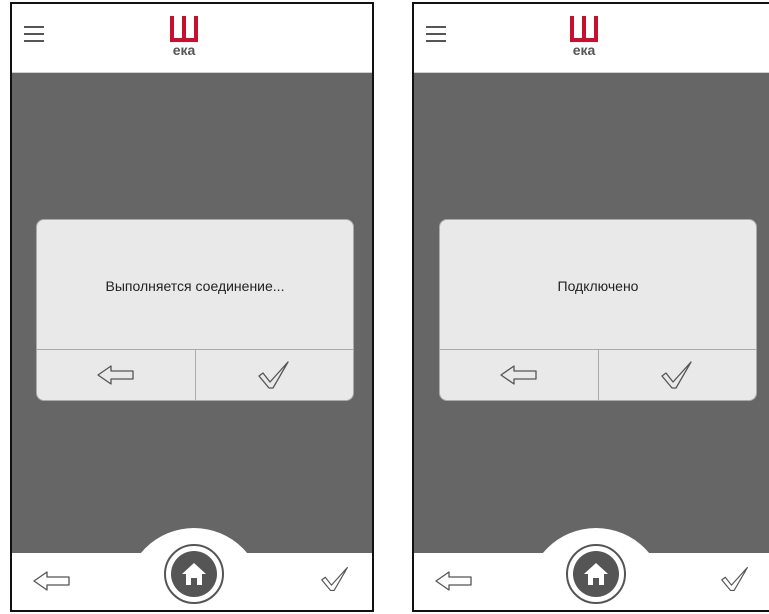 This screenshot has height=614, width=769. I want to click on dialog-message: Подключено, so click(598, 286).